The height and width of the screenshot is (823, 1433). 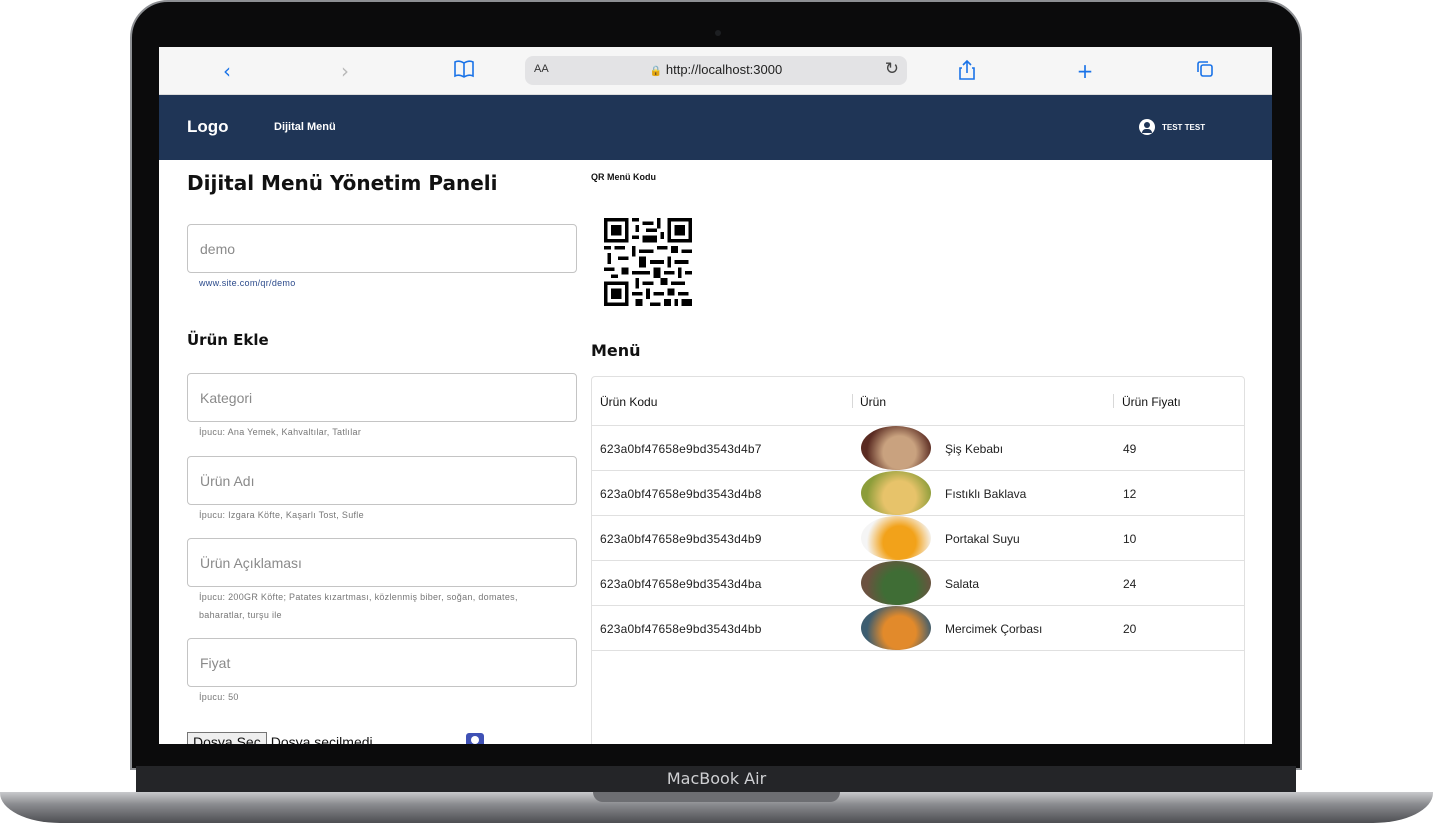 I want to click on new-tab-icon: +, so click(x=1085, y=71).